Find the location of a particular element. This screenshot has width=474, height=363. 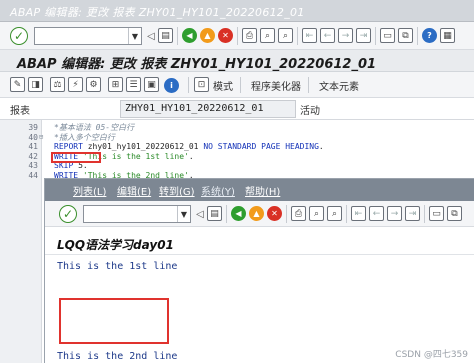

menu-list: 列表(L) is located at coordinates (89, 190).